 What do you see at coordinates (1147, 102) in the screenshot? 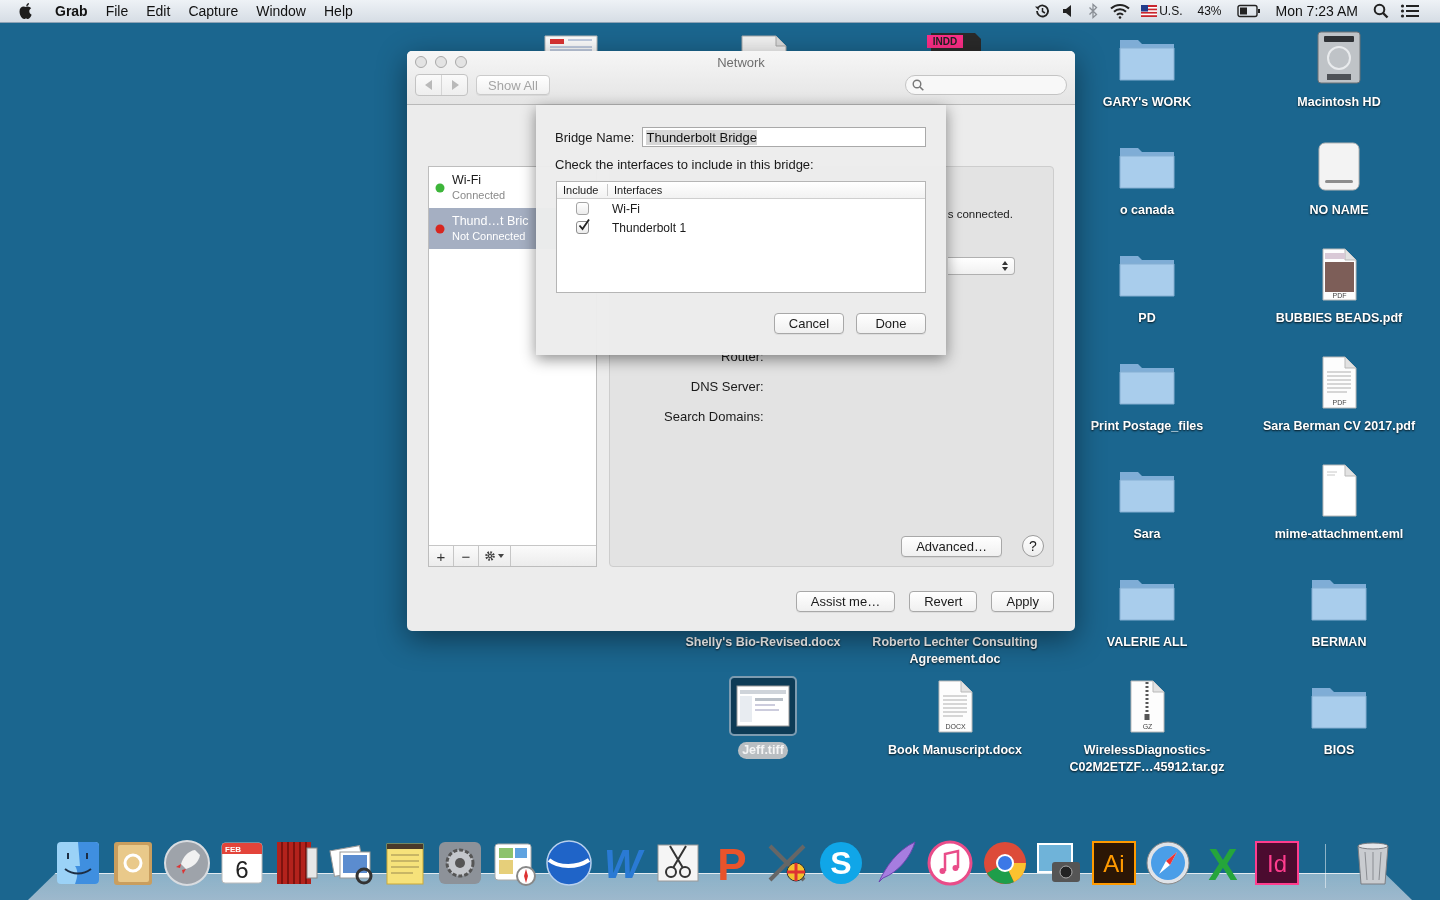
I see `file-name-label: GARY's WORK` at bounding box center [1147, 102].